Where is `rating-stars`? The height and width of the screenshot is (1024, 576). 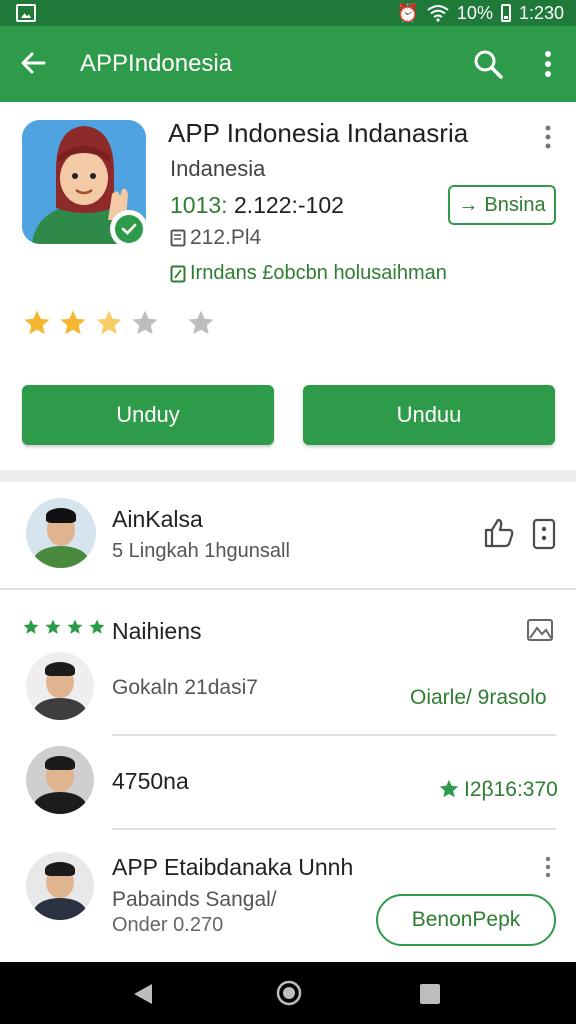
rating-stars is located at coordinates (119, 323).